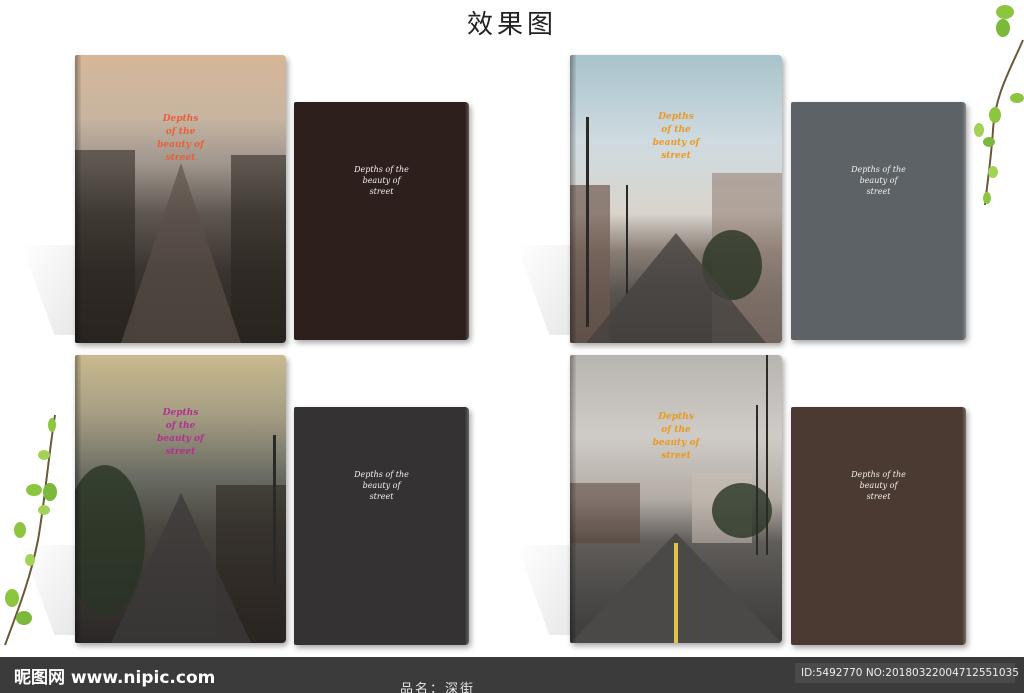  What do you see at coordinates (878, 526) in the screenshot?
I see `notebook-back-cover-4: Depths of the beauty of street` at bounding box center [878, 526].